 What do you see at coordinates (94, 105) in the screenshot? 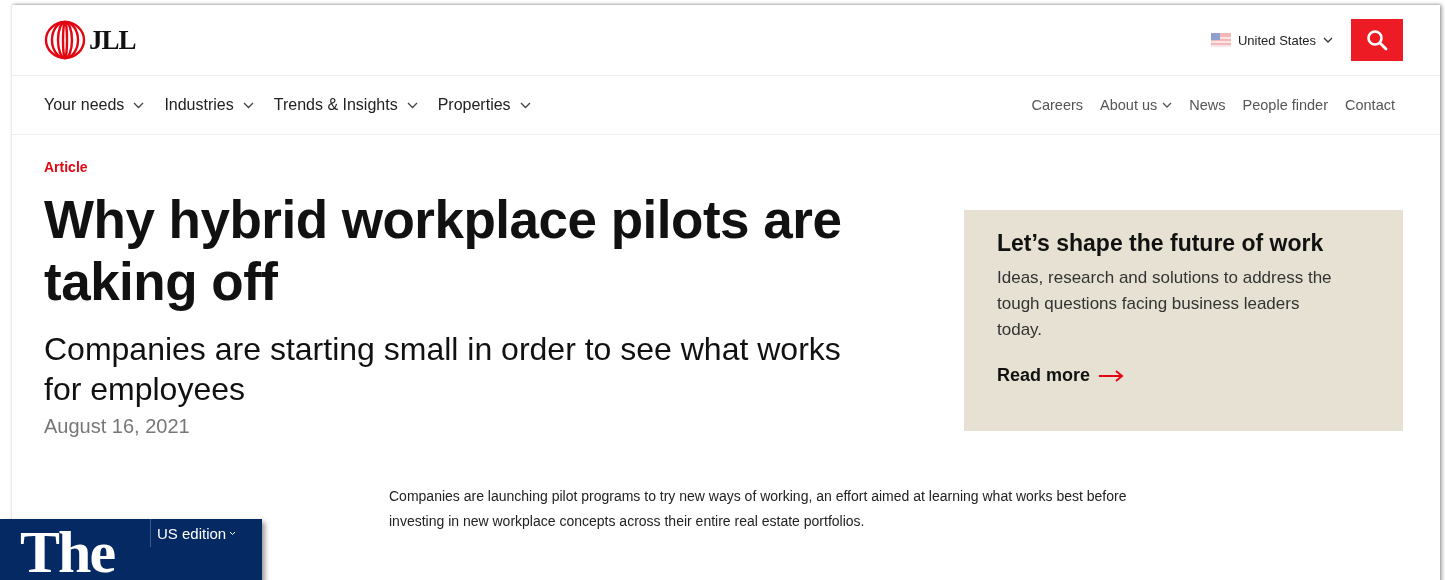
I see `nav-menu-item: Your needs` at bounding box center [94, 105].